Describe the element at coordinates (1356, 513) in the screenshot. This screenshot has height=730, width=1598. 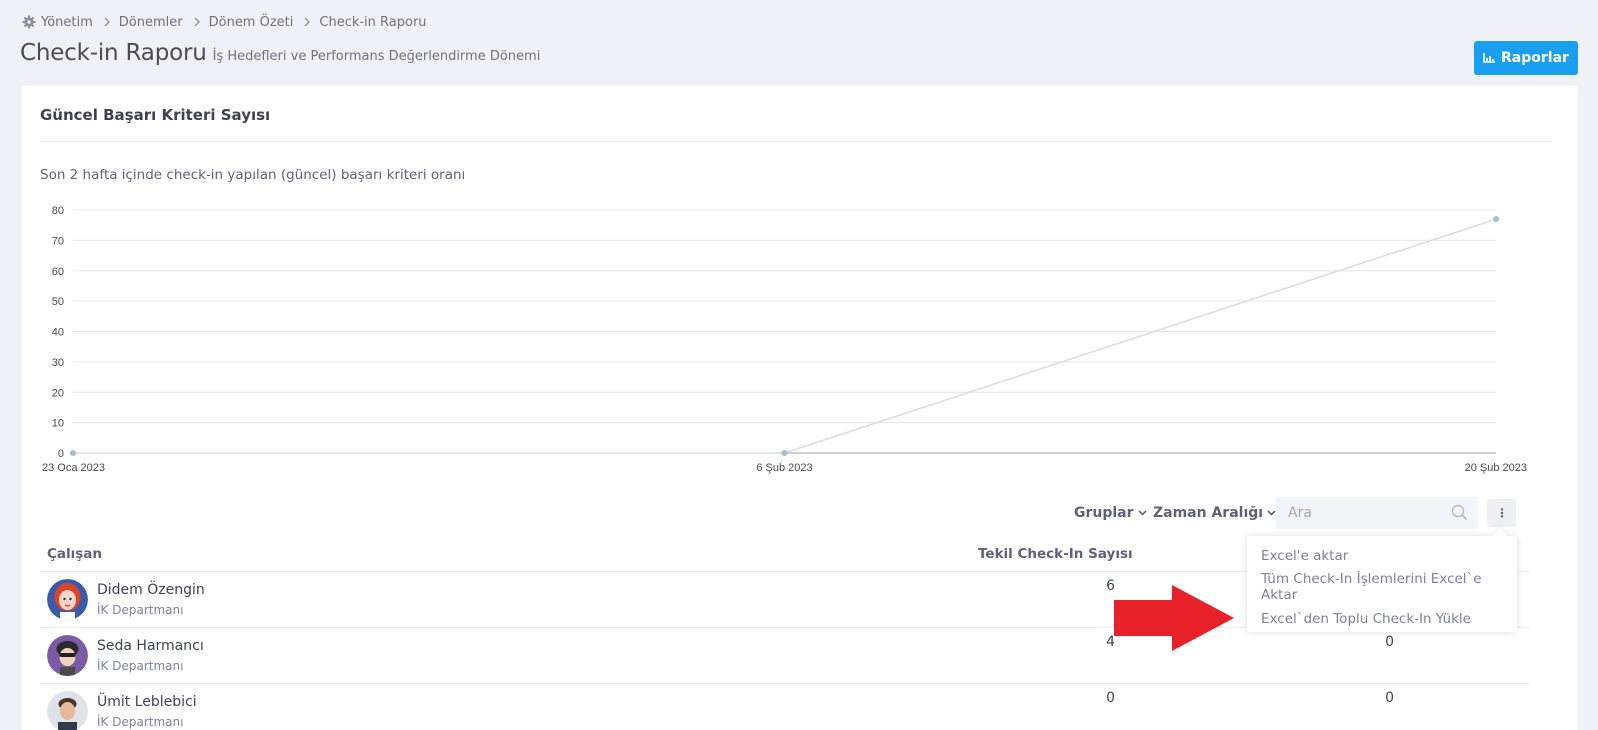
I see `search-input` at that location.